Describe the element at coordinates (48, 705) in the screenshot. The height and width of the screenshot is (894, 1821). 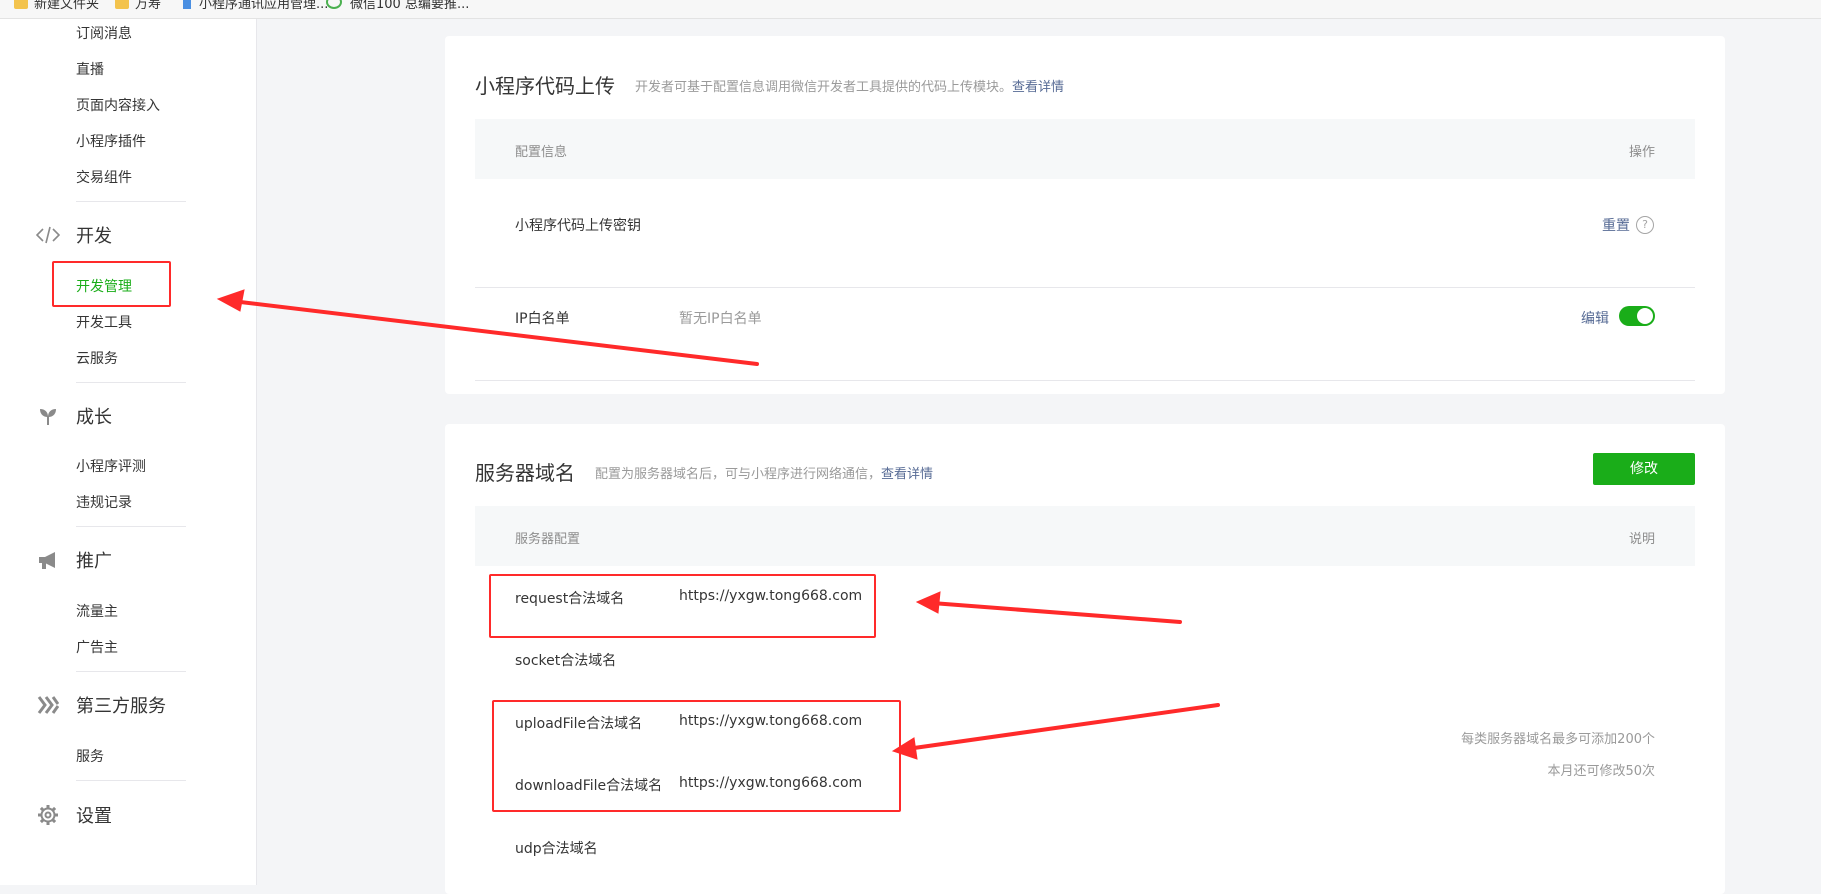
I see `third-party-icon` at that location.